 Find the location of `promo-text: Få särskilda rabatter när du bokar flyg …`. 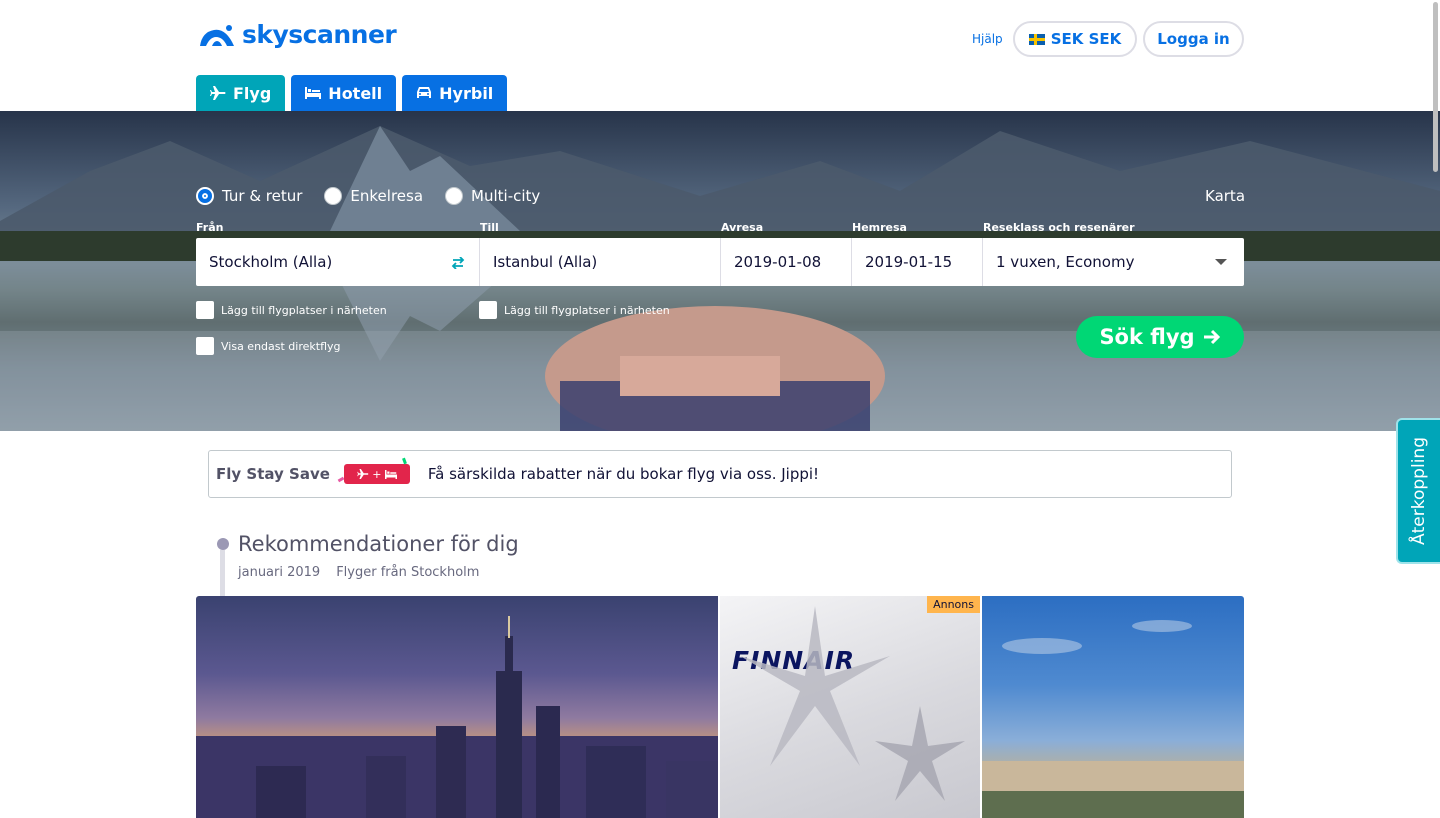

promo-text: Få särskilda rabatter när du bokar flyg … is located at coordinates (623, 474).